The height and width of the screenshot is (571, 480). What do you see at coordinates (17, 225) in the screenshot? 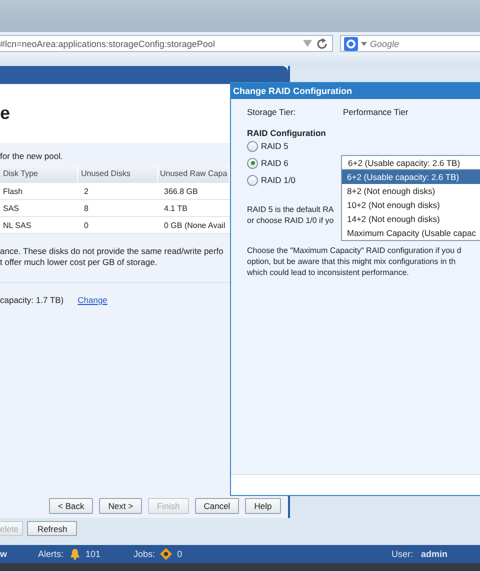
I see `table-cell-text: NL SAS` at bounding box center [17, 225].